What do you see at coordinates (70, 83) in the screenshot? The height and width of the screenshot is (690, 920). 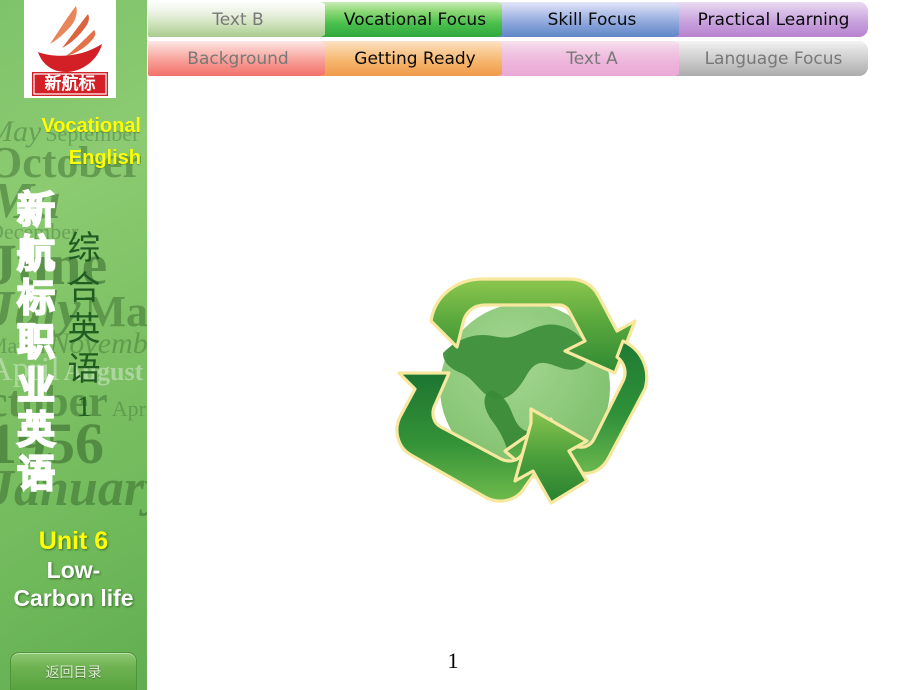 I see `svg-text: 新航标` at bounding box center [70, 83].